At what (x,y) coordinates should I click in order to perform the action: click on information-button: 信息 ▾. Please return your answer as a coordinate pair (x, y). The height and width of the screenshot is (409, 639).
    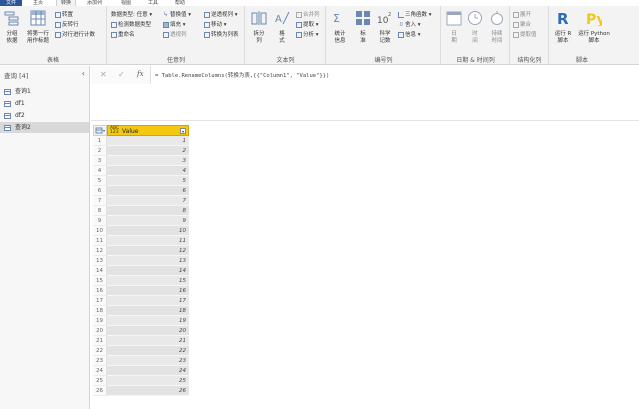
    Looking at the image, I should click on (409, 35).